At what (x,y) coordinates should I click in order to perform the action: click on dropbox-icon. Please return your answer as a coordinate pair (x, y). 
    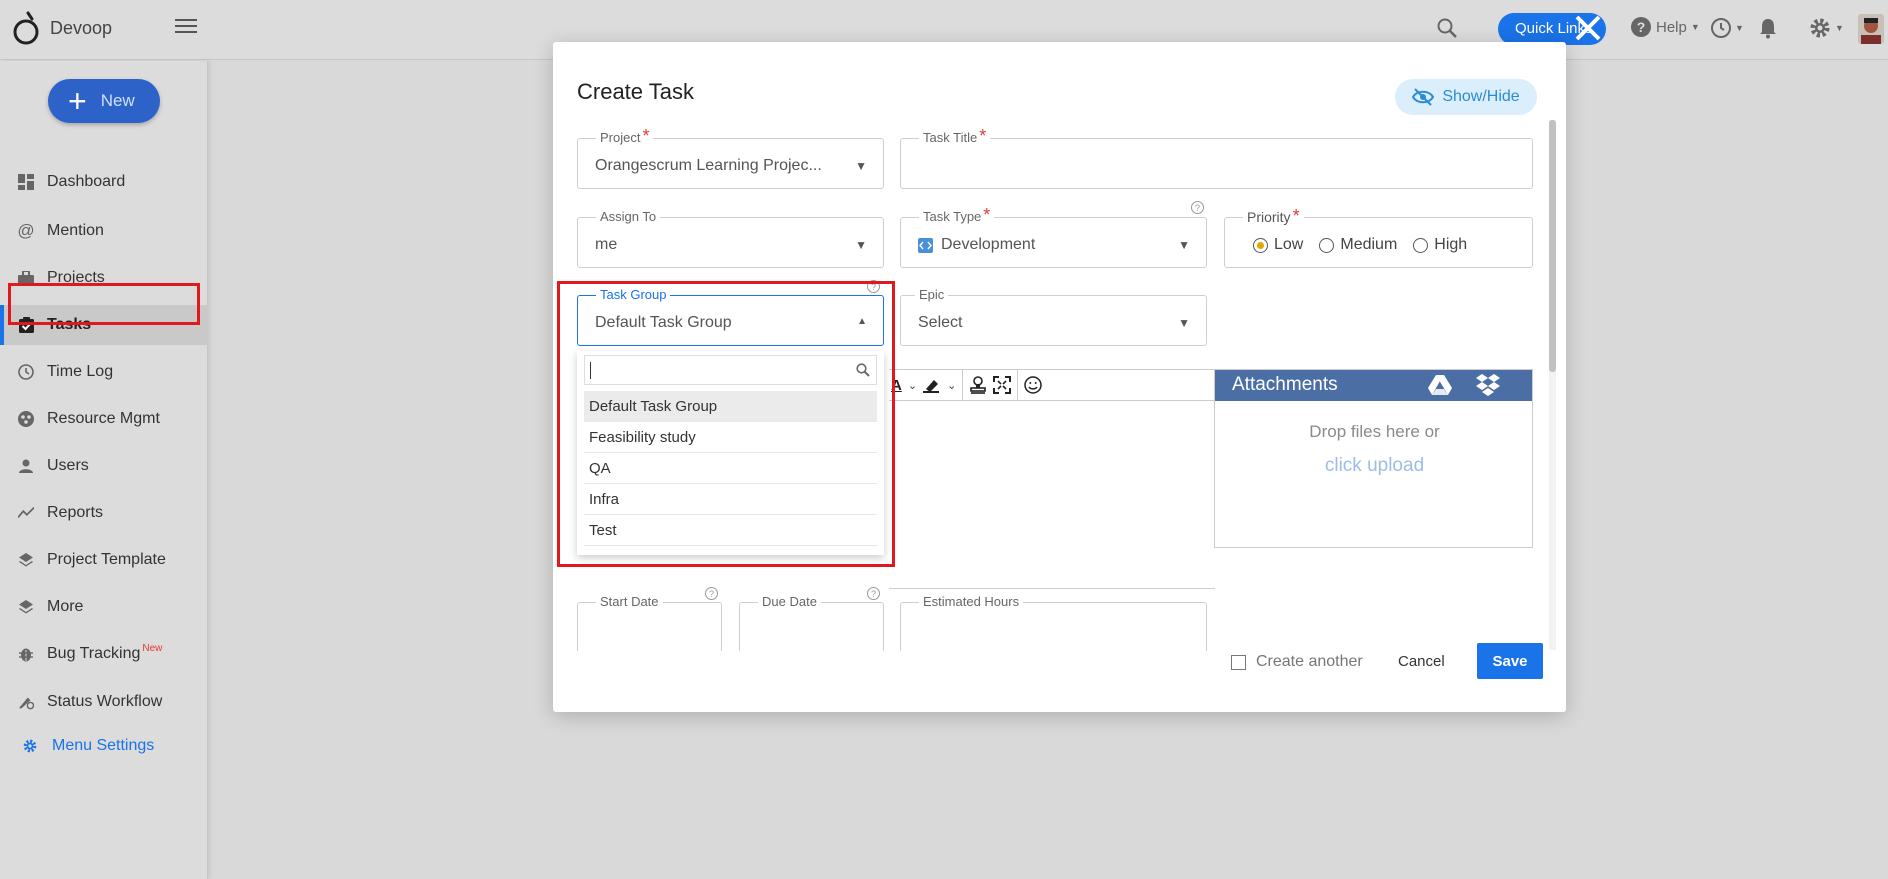
    Looking at the image, I should click on (1488, 385).